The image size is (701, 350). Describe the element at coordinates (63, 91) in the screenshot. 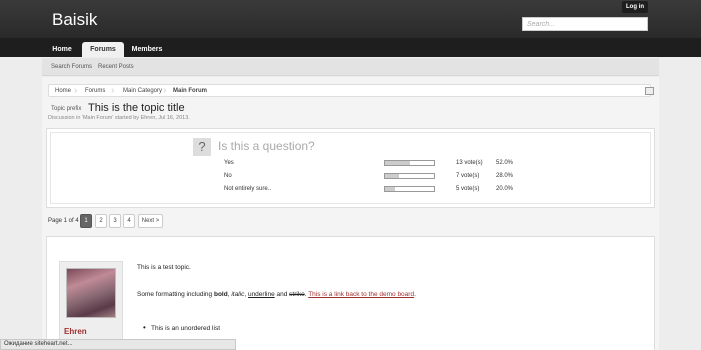

I see `breadcrumb-home: Home` at that location.